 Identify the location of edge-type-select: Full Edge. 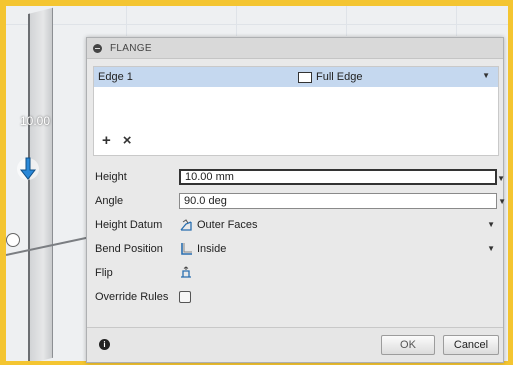
(330, 77).